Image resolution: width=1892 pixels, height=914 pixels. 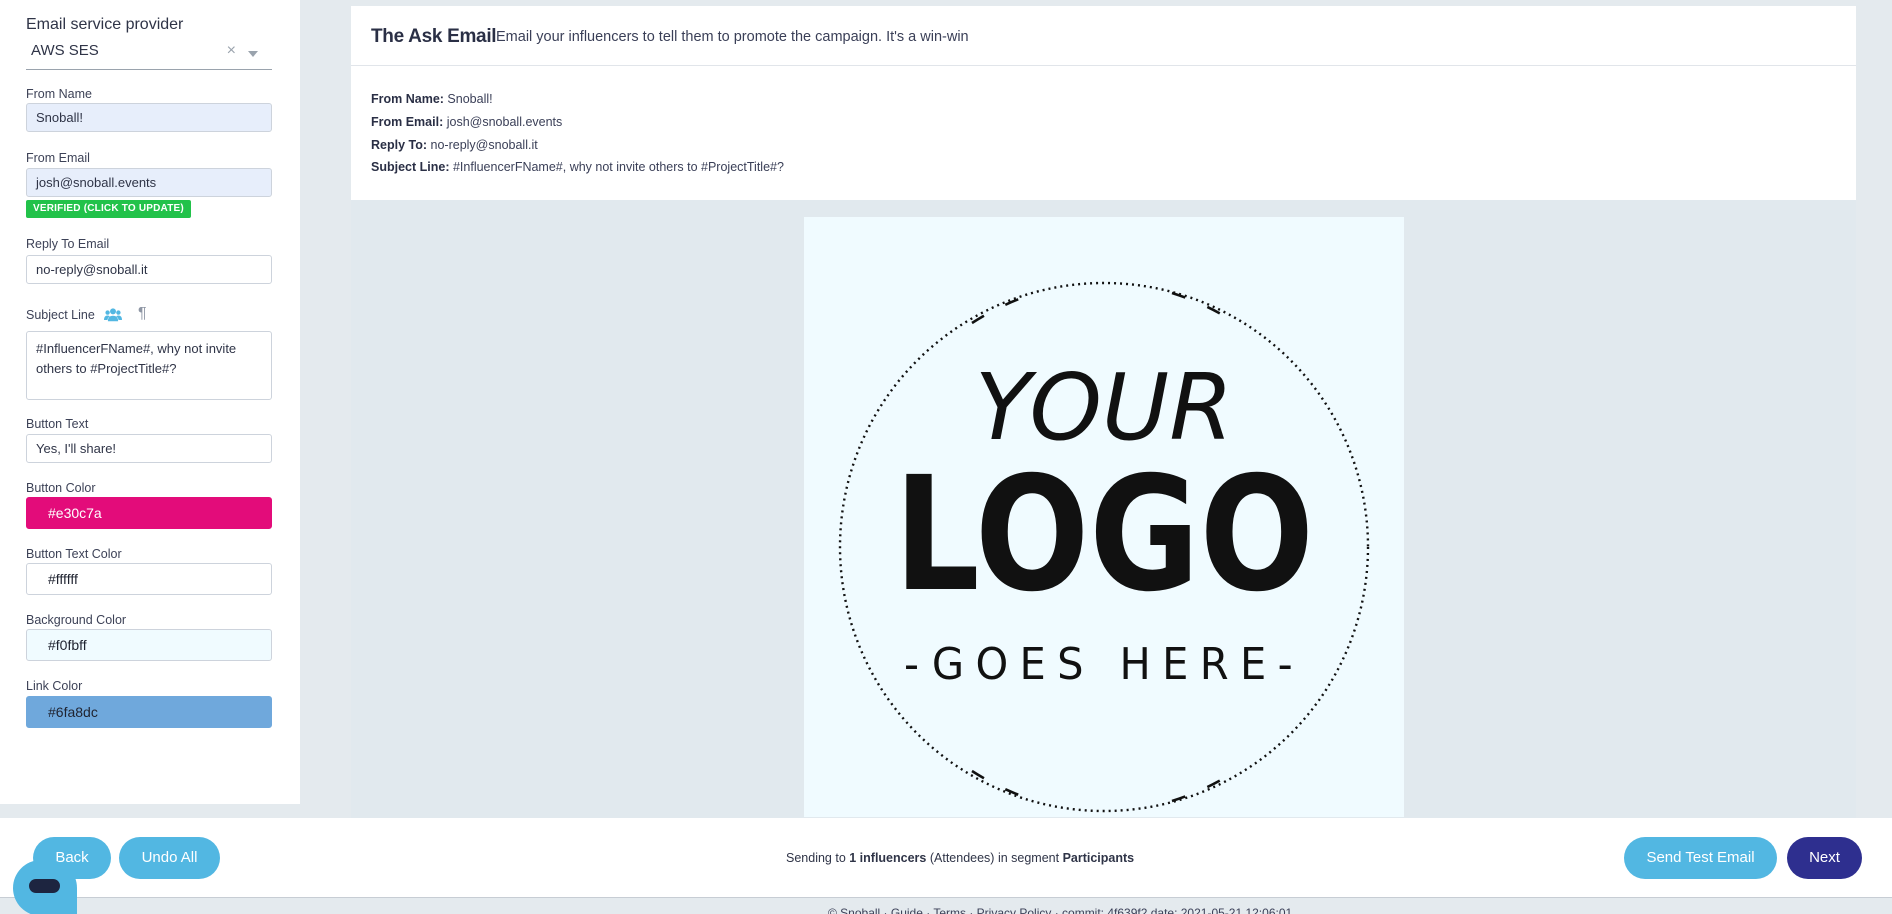 I want to click on meta-reply-to-label: Reply To:, so click(x=399, y=145).